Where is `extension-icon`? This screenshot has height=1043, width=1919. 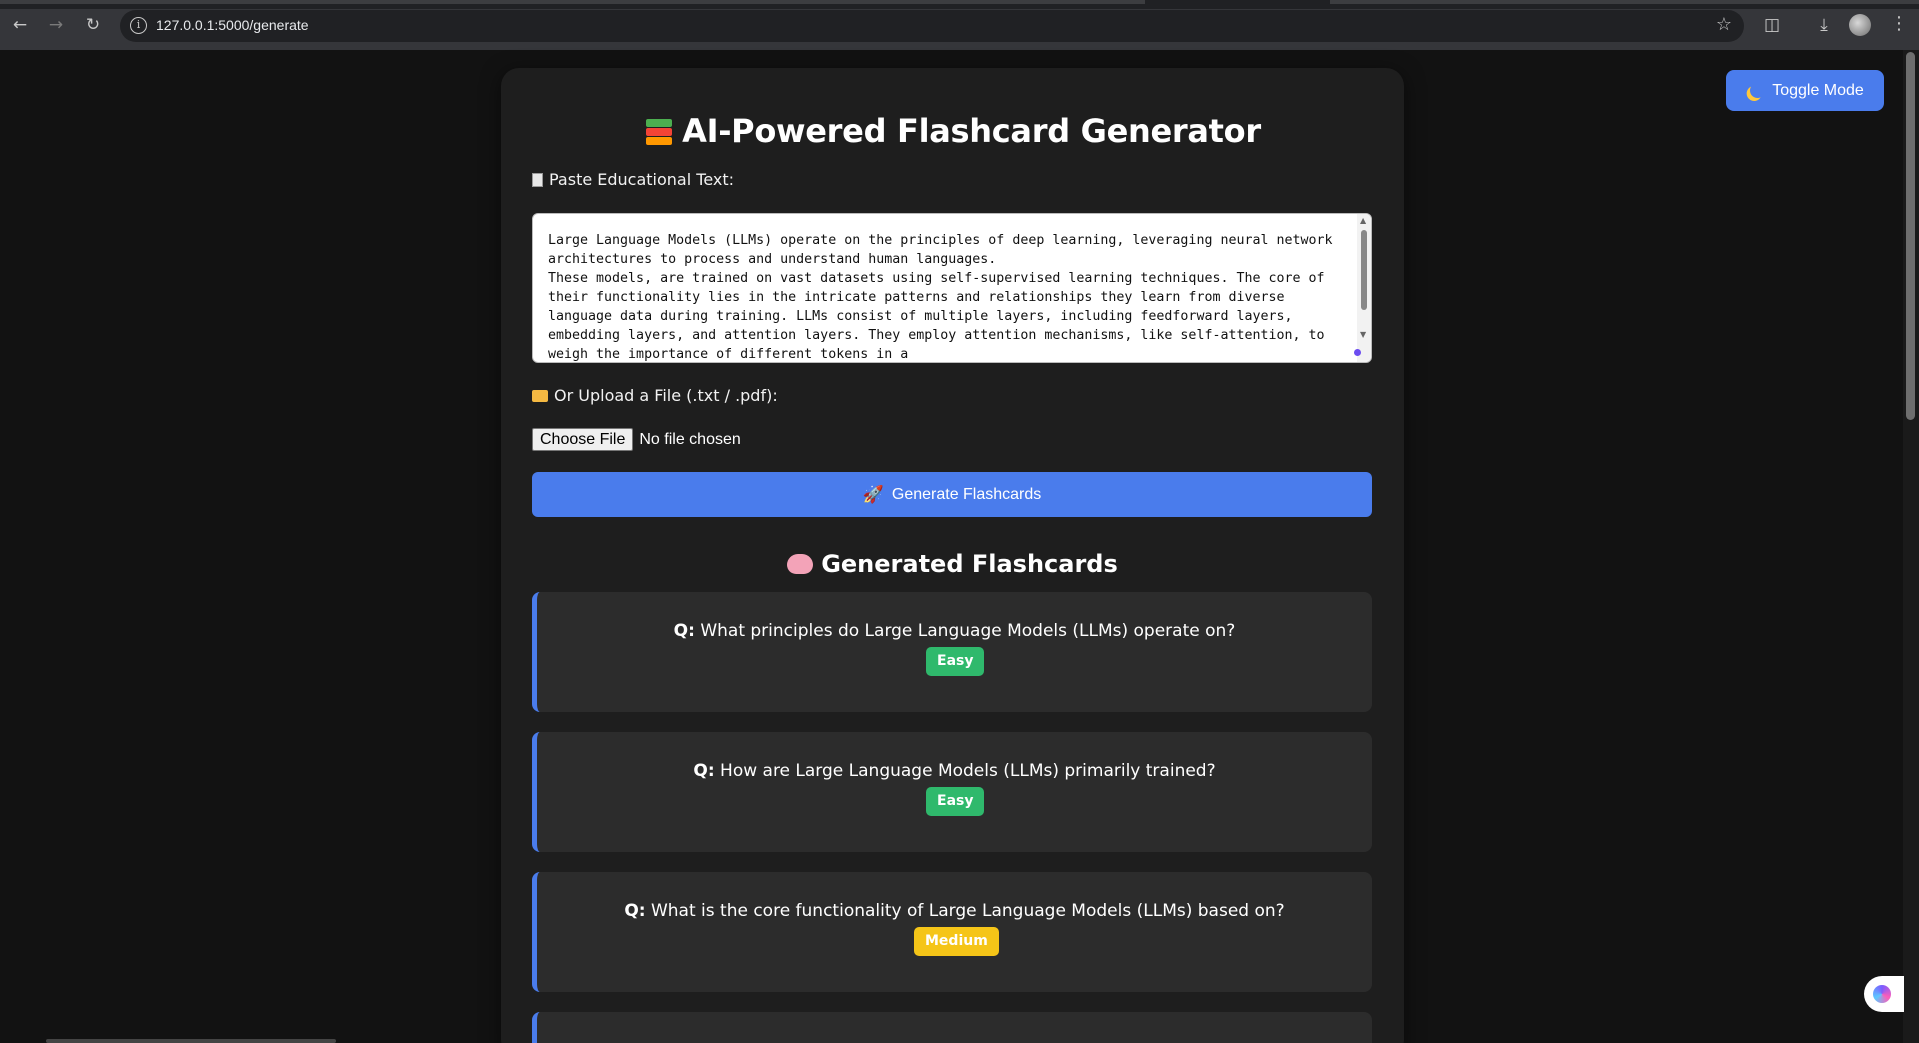
extension-icon is located at coordinates (1882, 994).